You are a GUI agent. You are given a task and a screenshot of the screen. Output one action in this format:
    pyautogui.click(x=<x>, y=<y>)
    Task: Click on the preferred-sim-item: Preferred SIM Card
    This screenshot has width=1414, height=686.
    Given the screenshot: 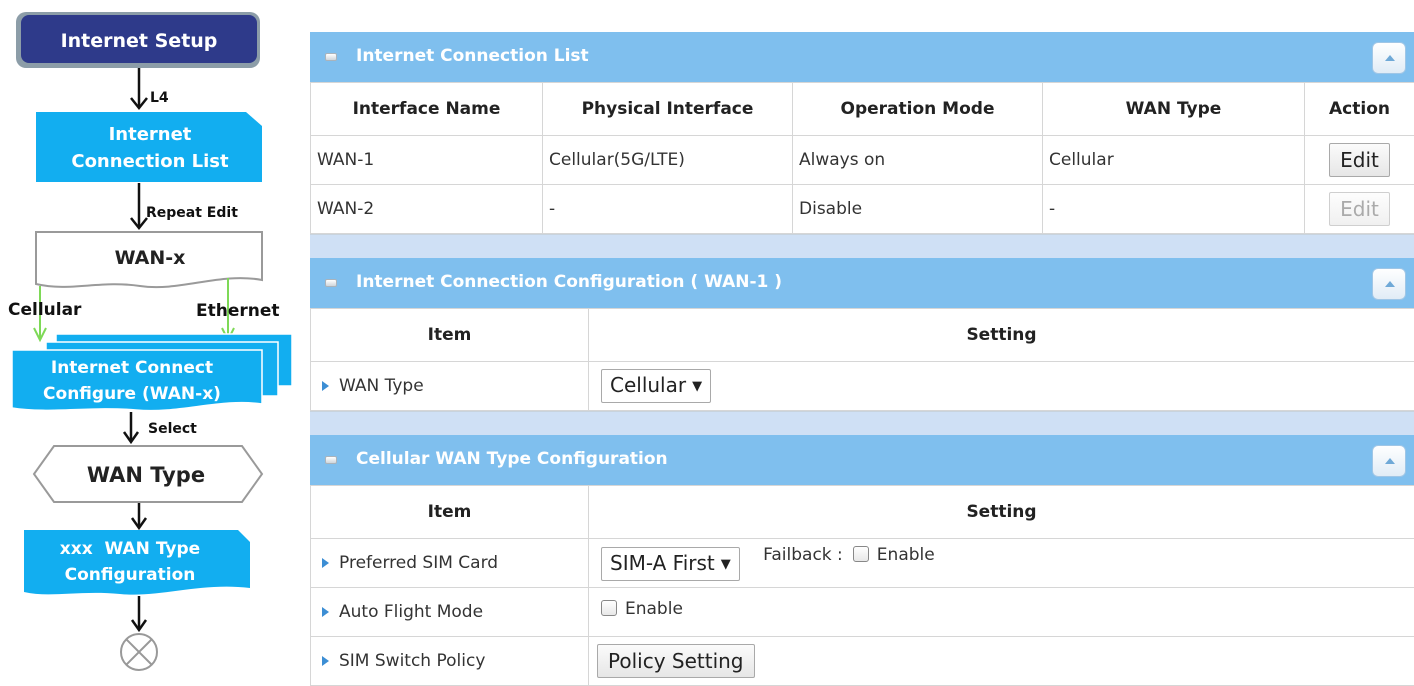 What is the action you would take?
    pyautogui.click(x=450, y=563)
    